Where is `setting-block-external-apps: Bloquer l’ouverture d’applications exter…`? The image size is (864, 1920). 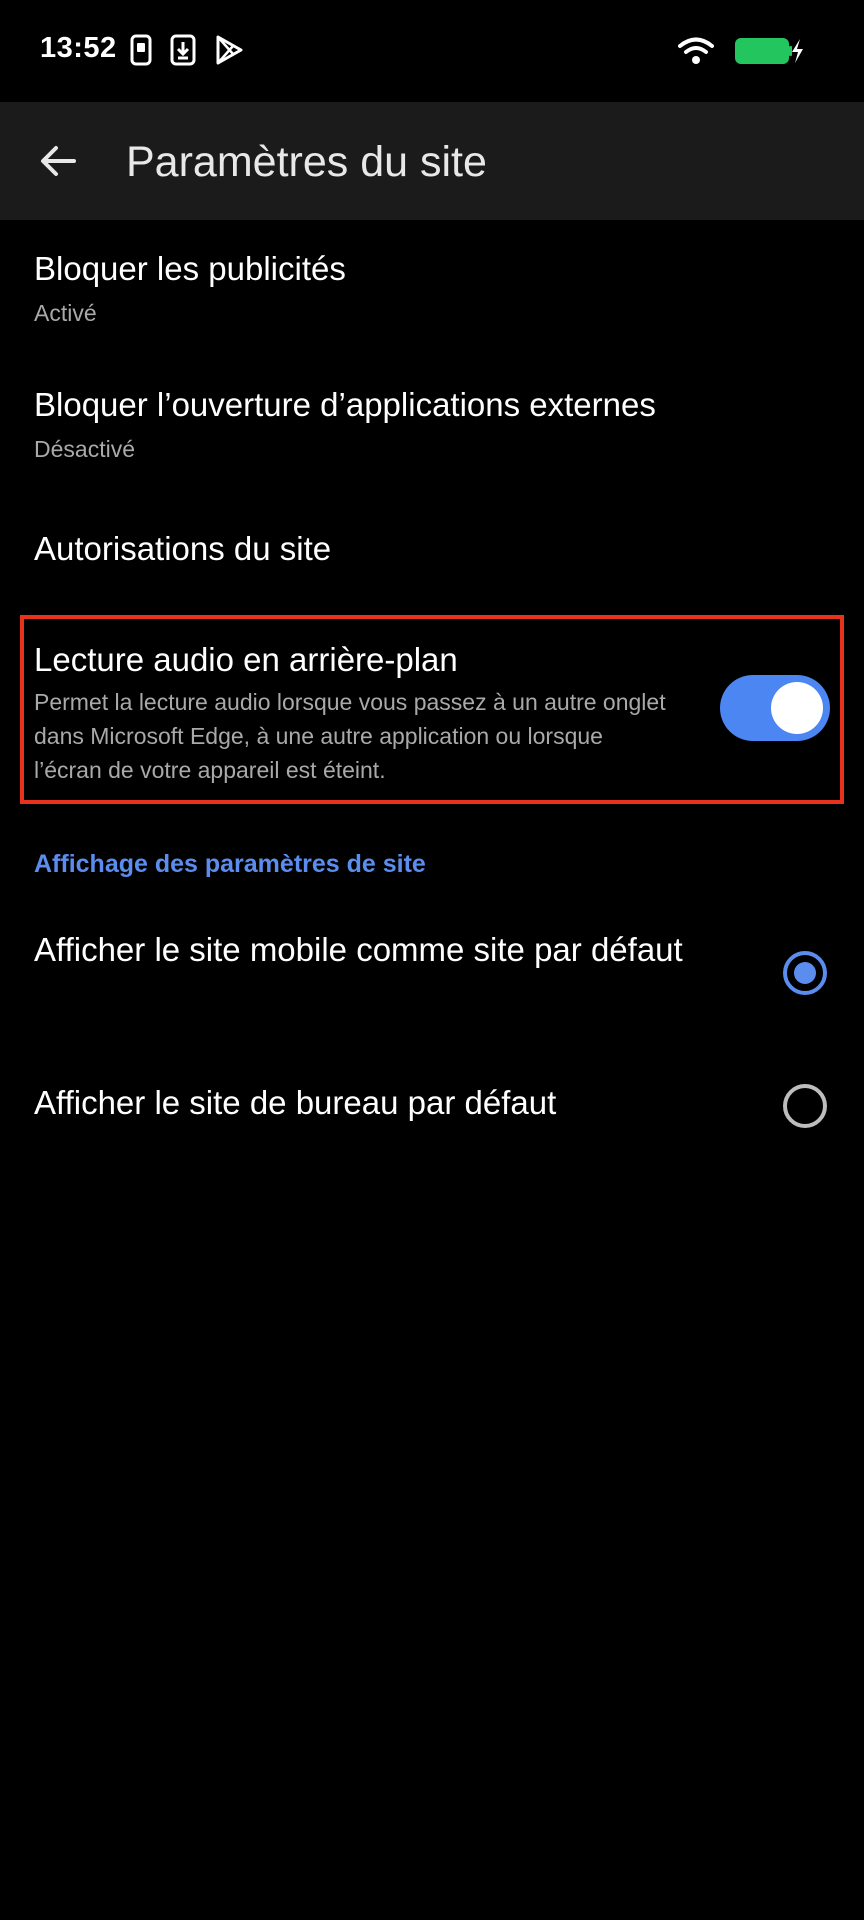
setting-block-external-apps: Bloquer l’ouverture d’applications exter… is located at coordinates (432, 421).